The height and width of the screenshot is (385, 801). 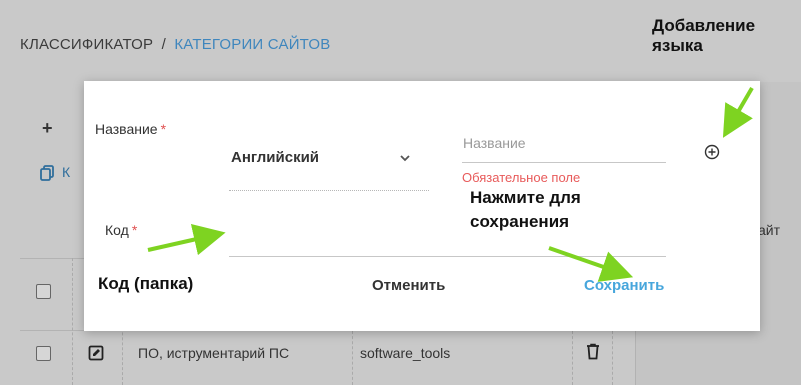 I want to click on edit-icon, so click(x=96, y=353).